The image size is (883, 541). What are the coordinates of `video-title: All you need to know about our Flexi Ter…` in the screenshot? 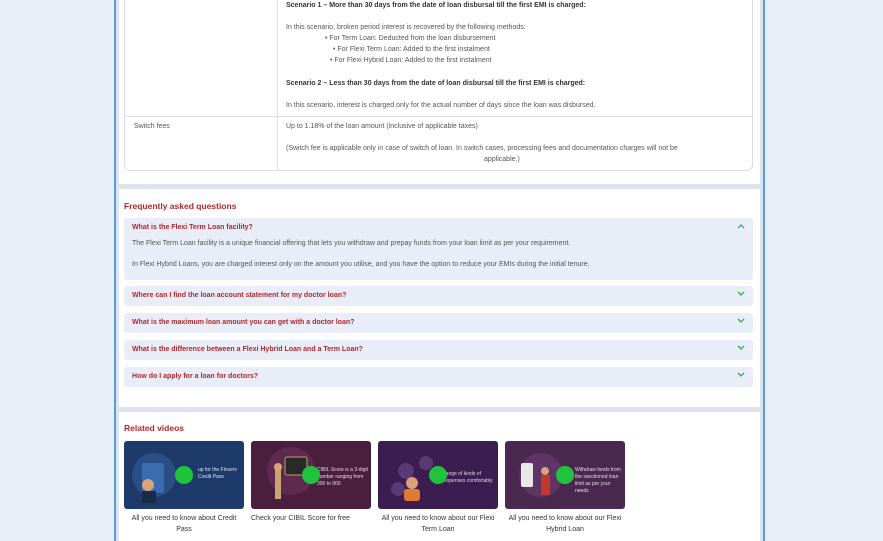 It's located at (438, 524).